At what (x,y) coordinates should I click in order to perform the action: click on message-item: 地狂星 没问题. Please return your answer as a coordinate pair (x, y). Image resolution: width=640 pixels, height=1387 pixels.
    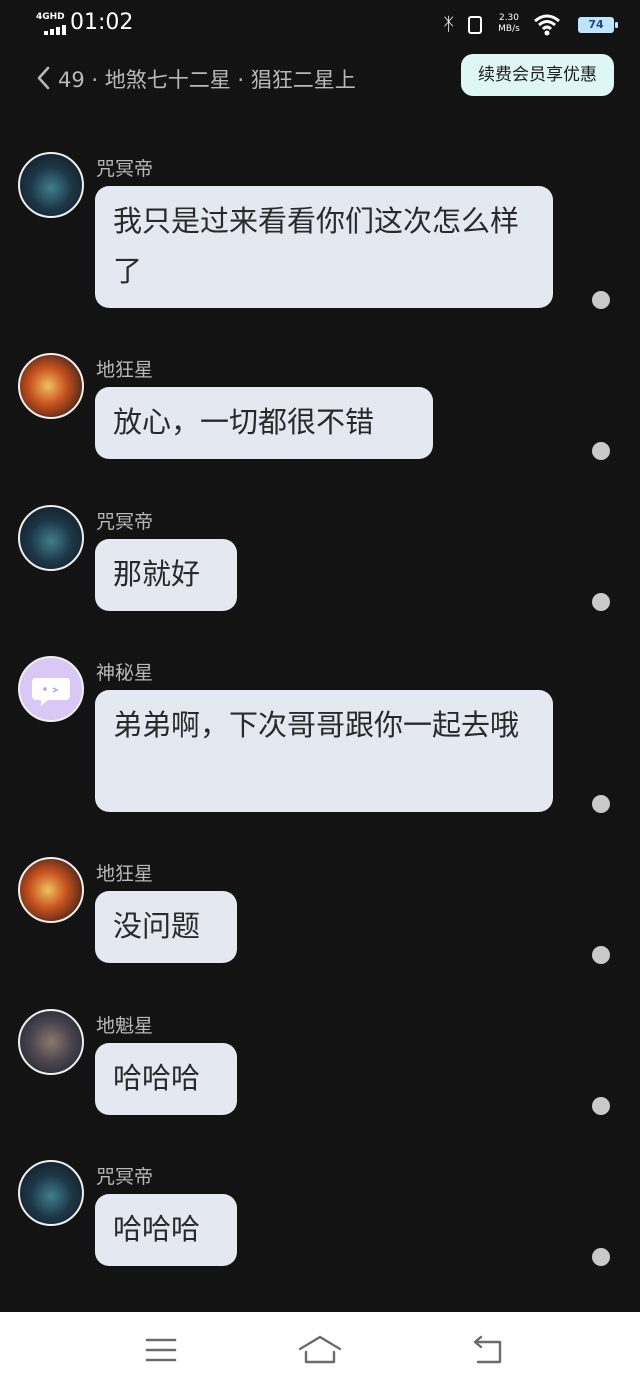
    Looking at the image, I should click on (320, 912).